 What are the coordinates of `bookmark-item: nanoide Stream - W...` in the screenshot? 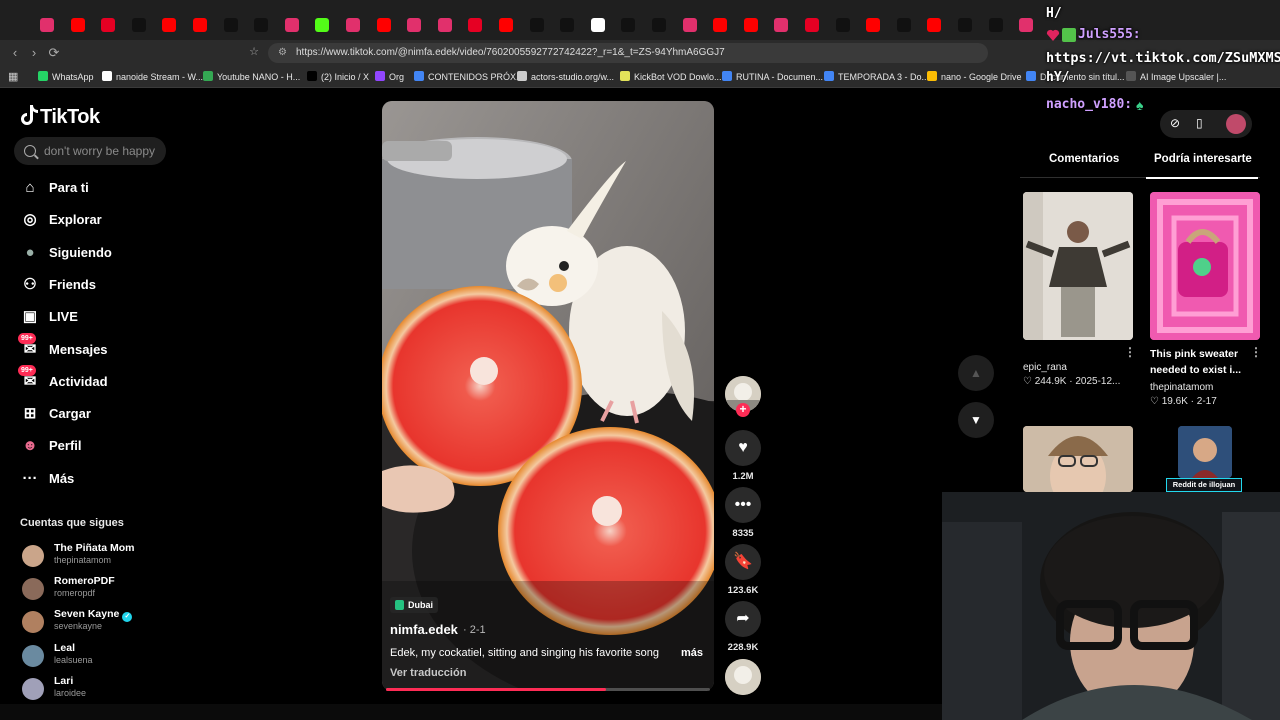 It's located at (152, 77).